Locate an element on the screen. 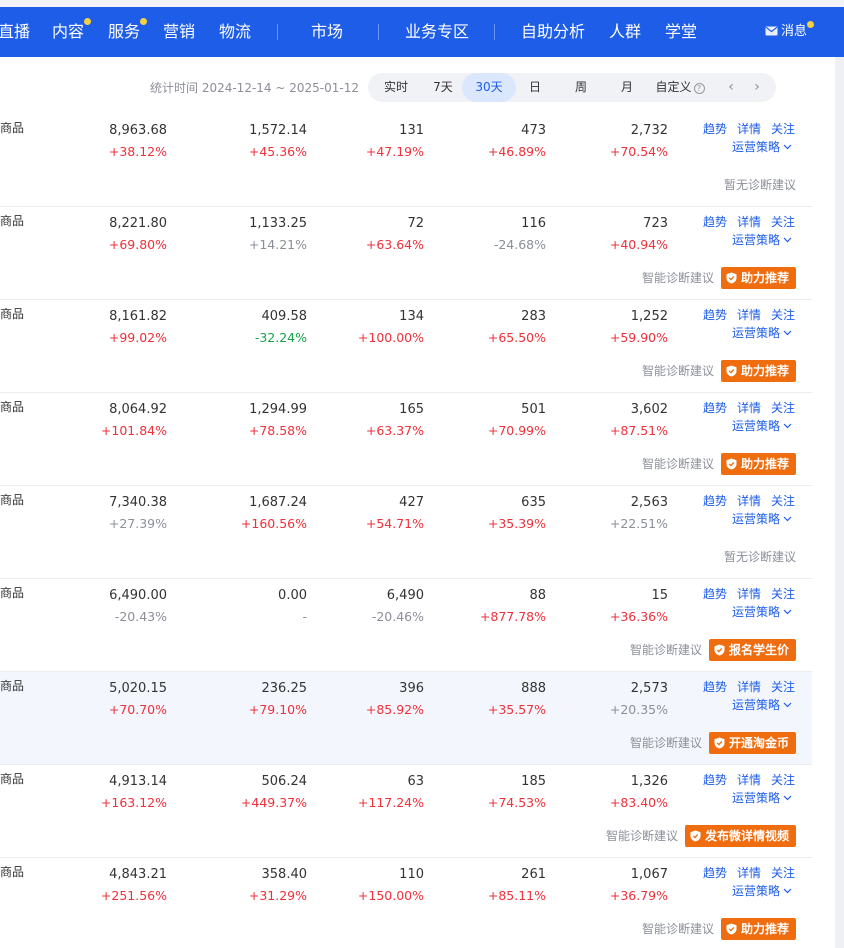 The width and height of the screenshot is (844, 948). question-icon: ? is located at coordinates (699, 88).